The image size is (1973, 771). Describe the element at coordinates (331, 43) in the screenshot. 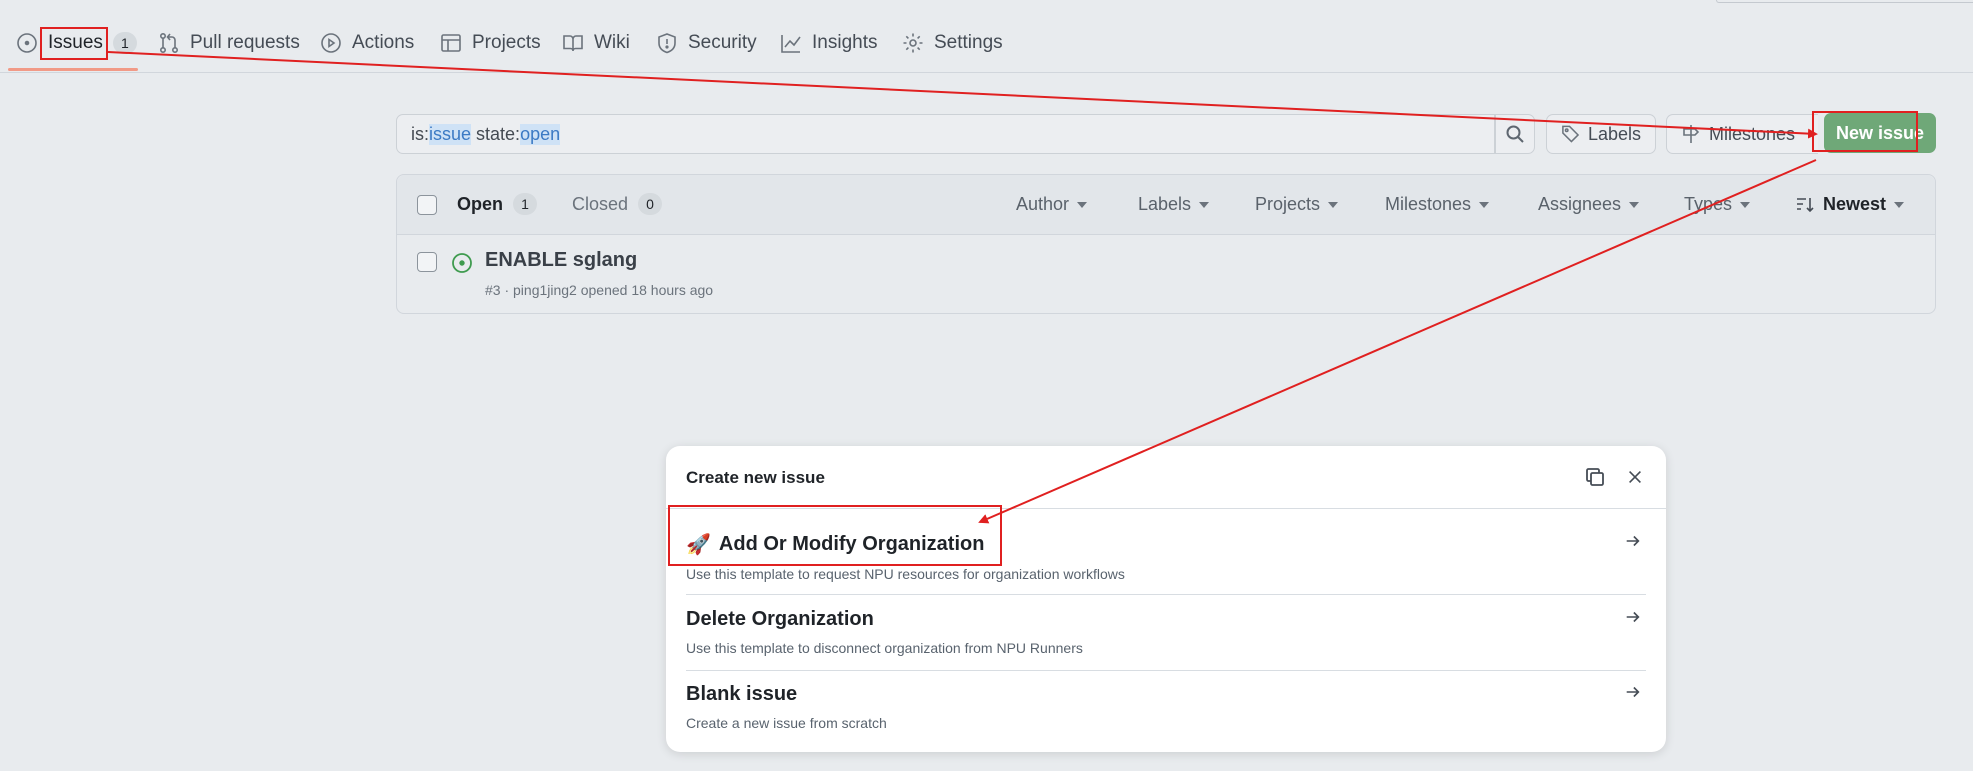

I see `play-icon` at that location.